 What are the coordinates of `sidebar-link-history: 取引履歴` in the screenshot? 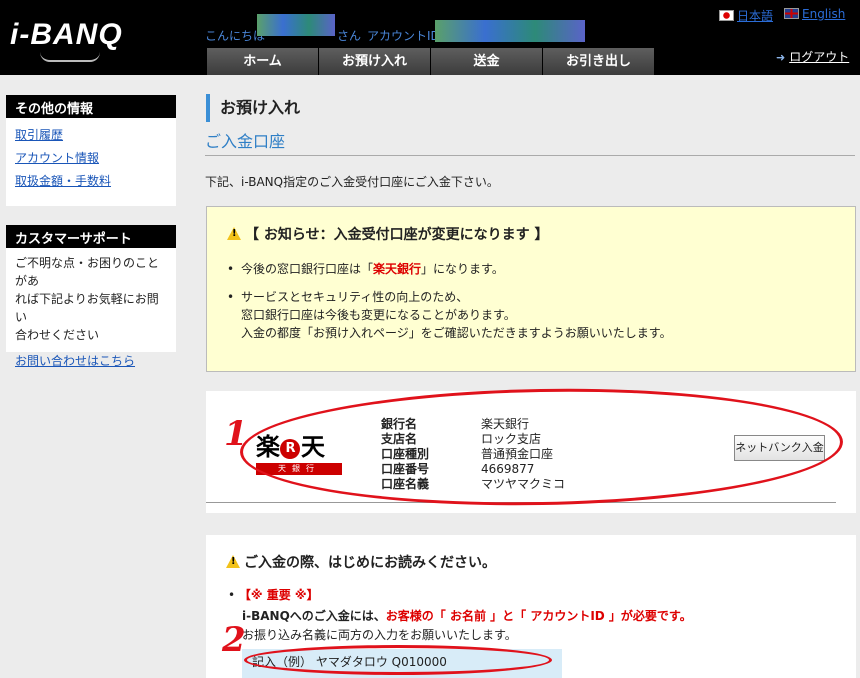 It's located at (91, 135).